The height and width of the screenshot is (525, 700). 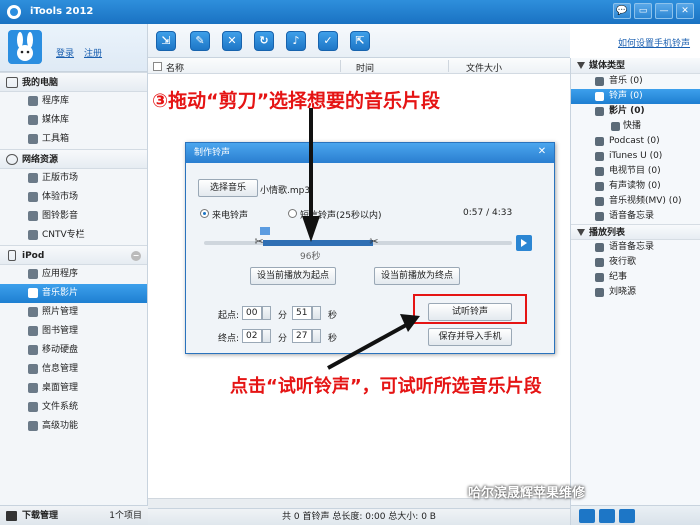 What do you see at coordinates (524, 243) in the screenshot?
I see `dialog-play-icon` at bounding box center [524, 243].